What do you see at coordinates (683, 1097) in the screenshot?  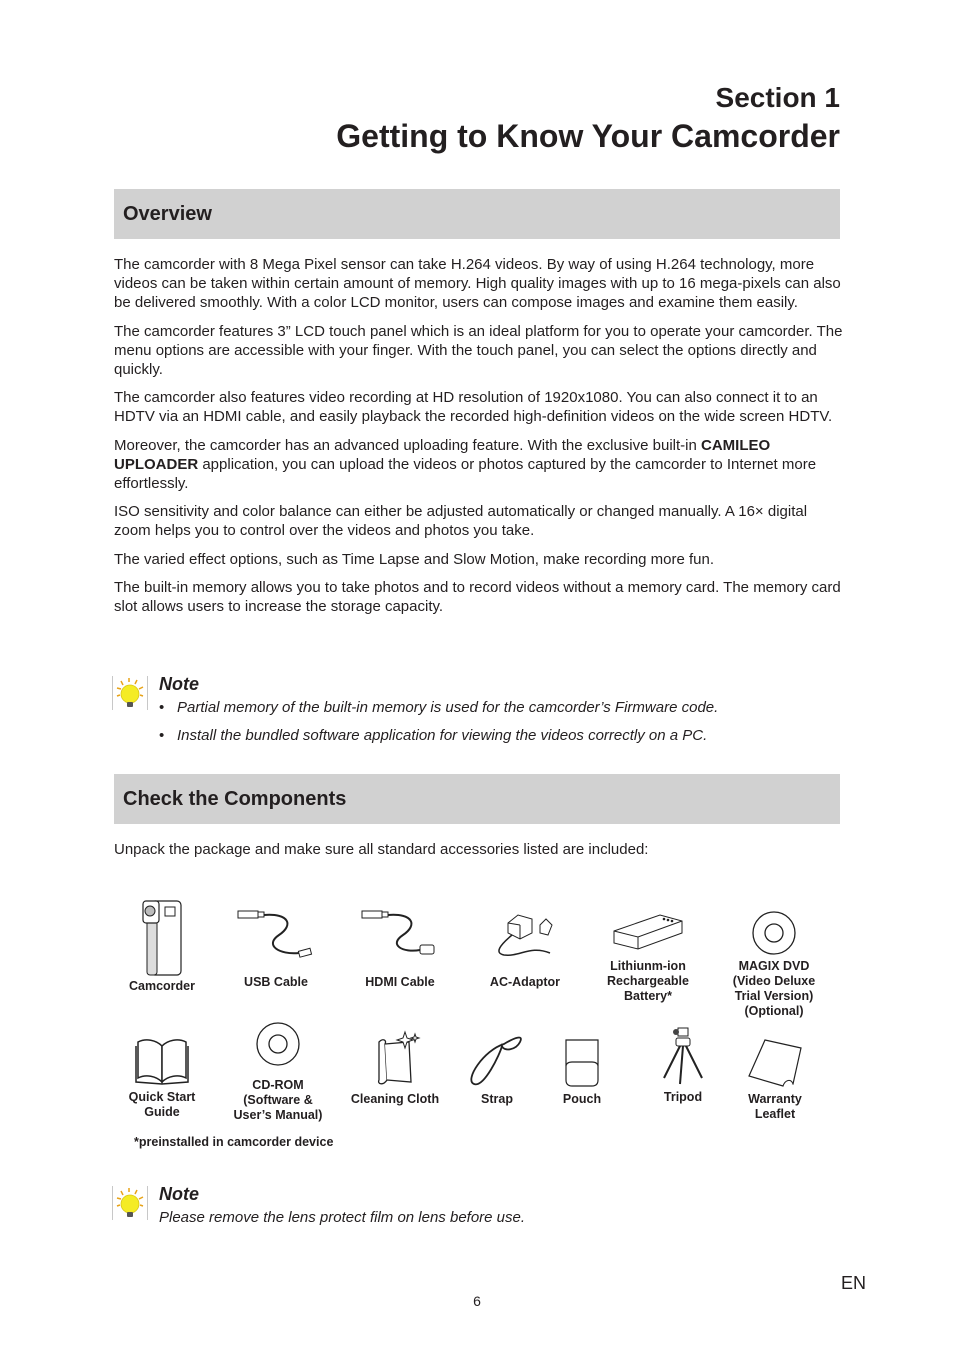 I see `component-label: Tripod` at bounding box center [683, 1097].